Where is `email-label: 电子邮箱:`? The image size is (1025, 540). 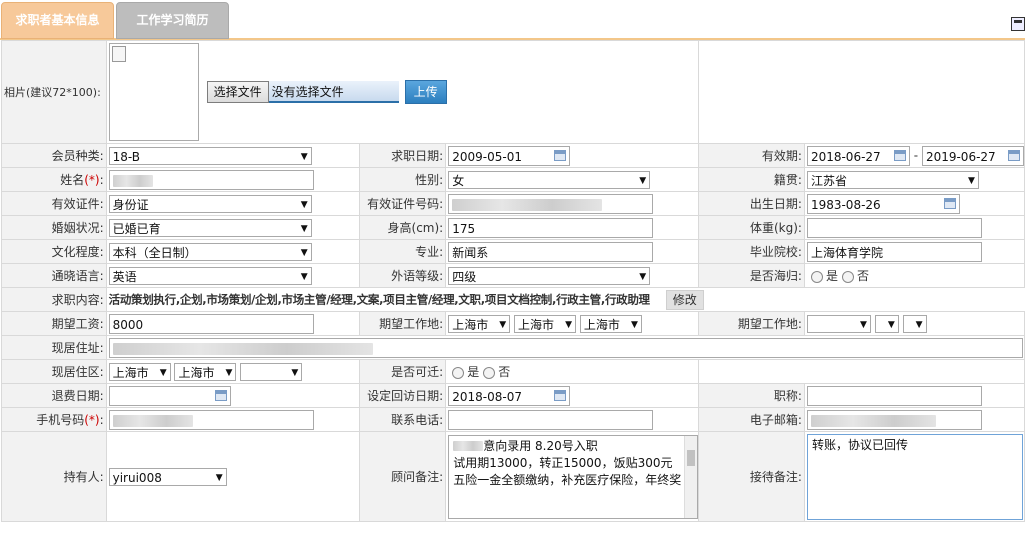 email-label: 电子邮箱: is located at coordinates (751, 419).